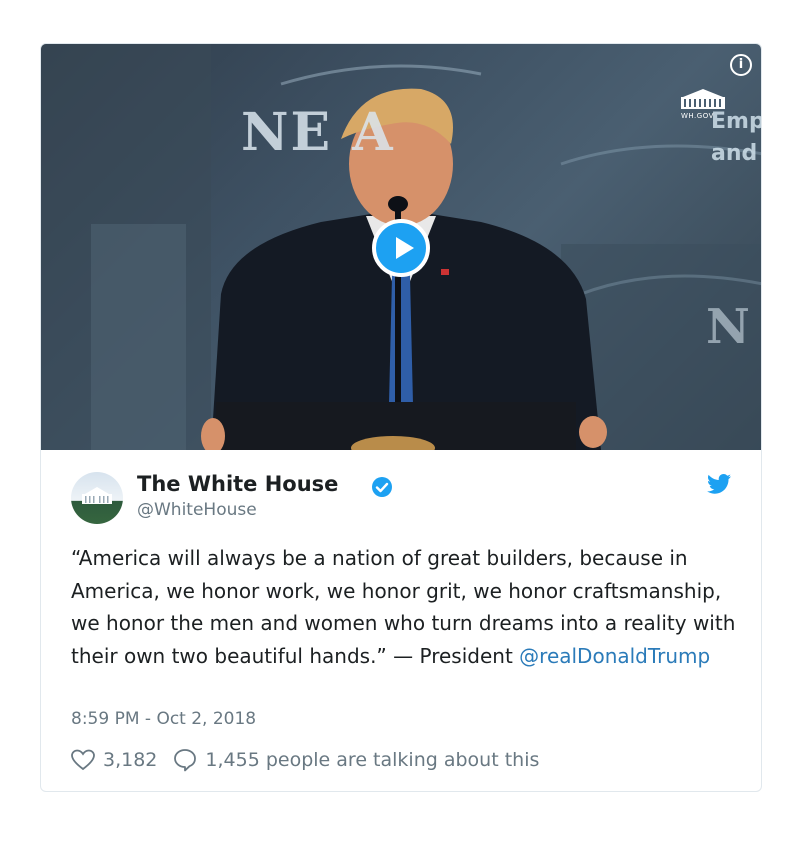  Describe the element at coordinates (83, 760) in the screenshot. I see `heart-icon` at that location.